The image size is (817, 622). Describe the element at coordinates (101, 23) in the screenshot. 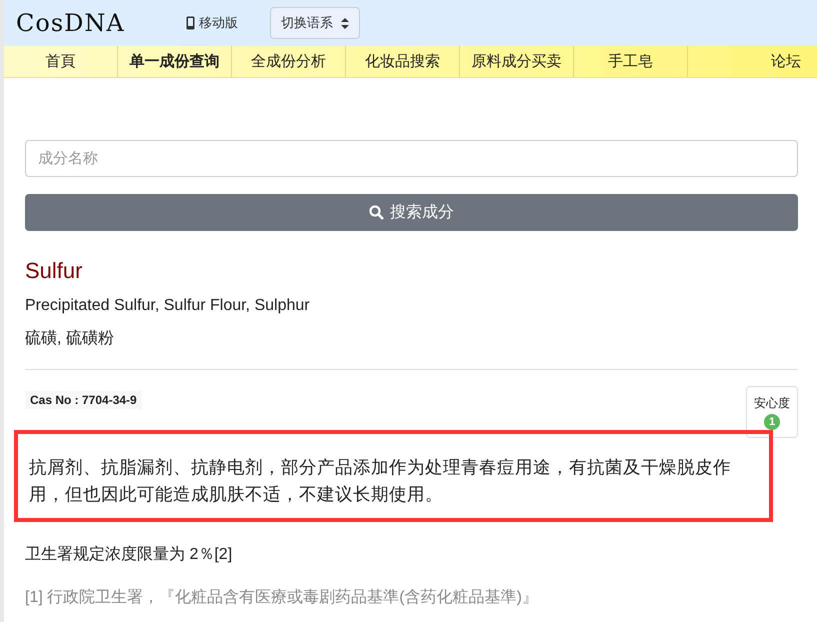

I see `site-logo: CosDNA` at that location.